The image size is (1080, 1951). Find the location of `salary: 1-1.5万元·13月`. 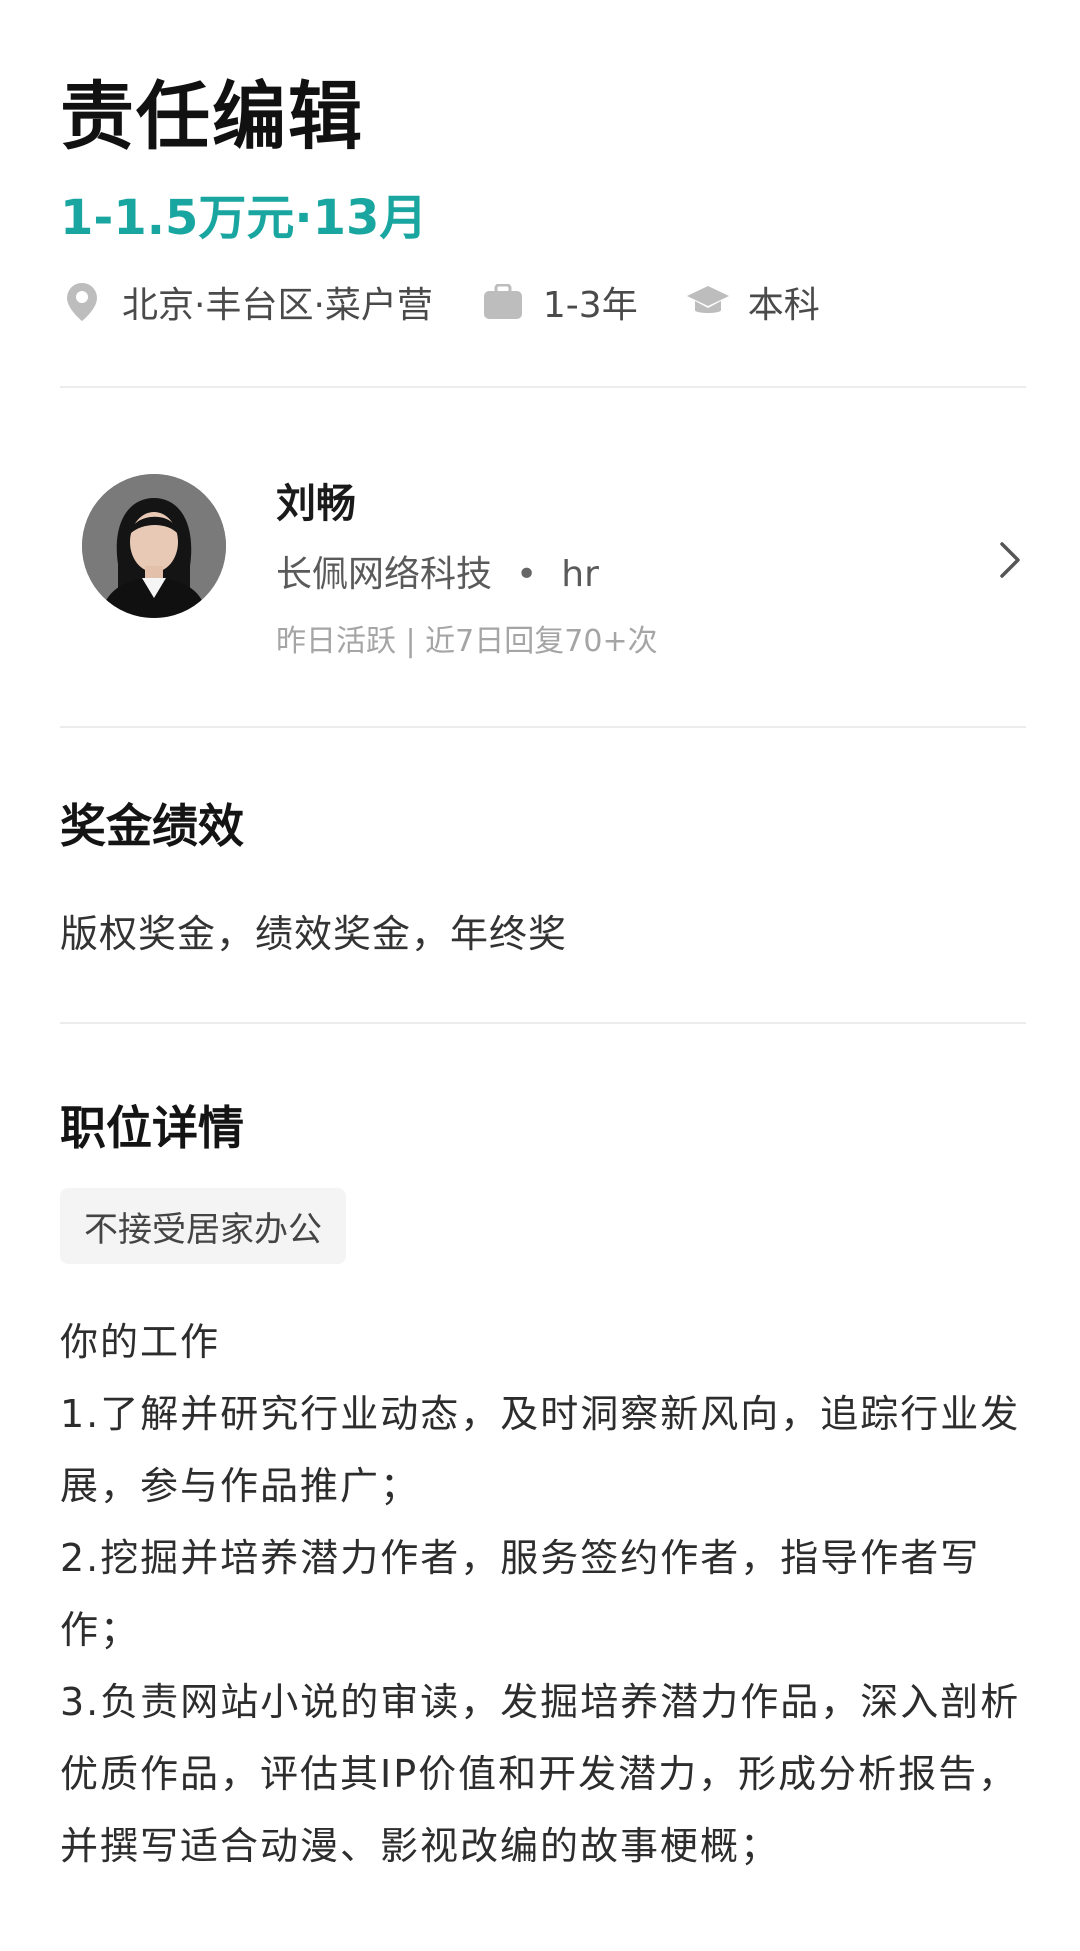

salary: 1-1.5万元·13月 is located at coordinates (244, 218).